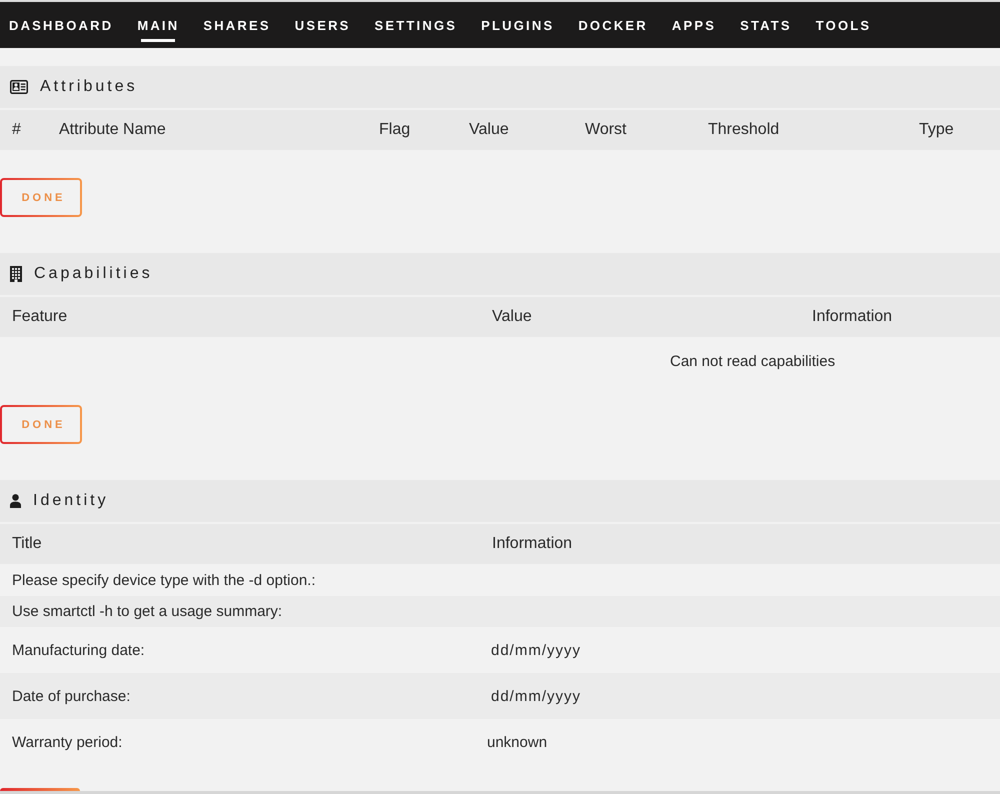  I want to click on column-header: Type, so click(936, 130).